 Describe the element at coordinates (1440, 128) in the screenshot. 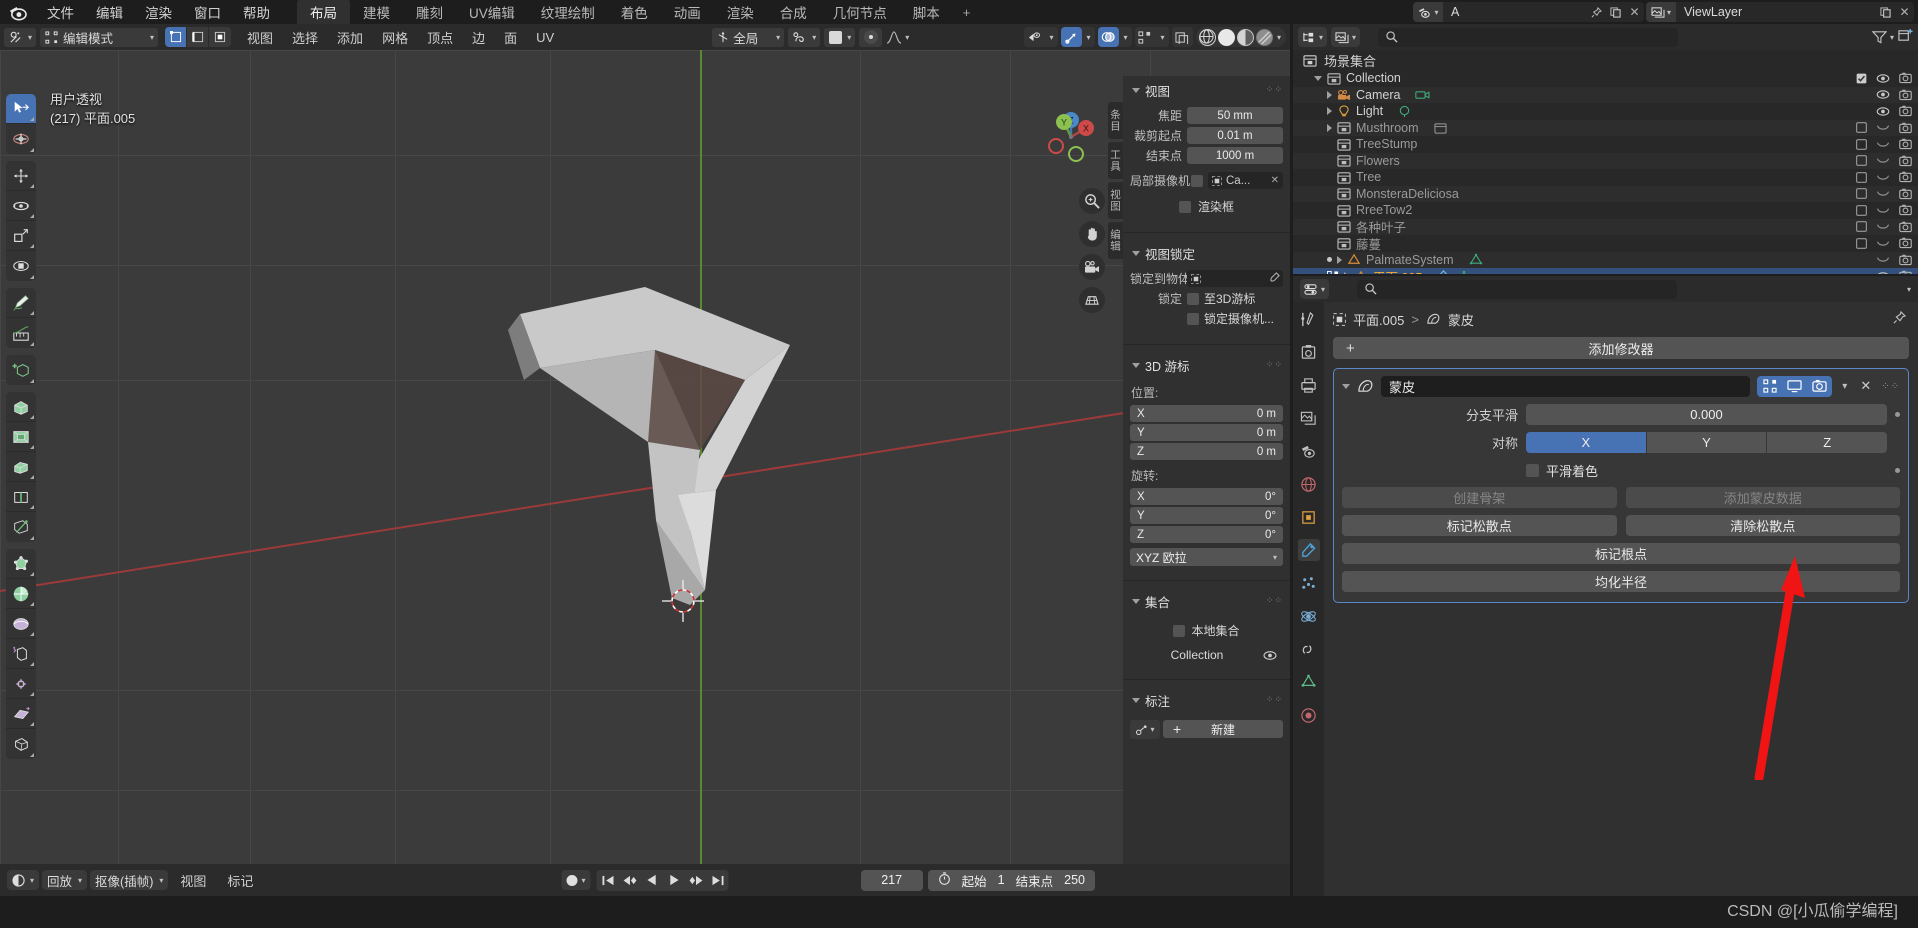

I see `nested-collection-icon` at that location.